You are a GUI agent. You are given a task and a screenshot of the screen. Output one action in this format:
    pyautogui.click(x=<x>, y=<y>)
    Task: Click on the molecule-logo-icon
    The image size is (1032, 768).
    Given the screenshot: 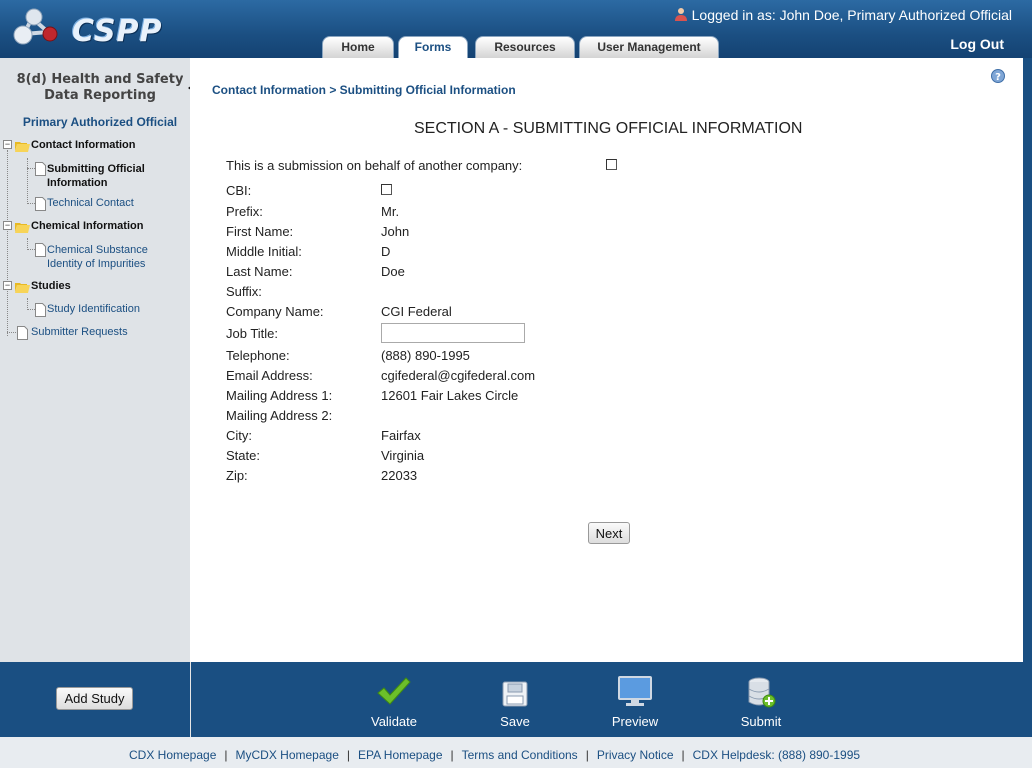 What is the action you would take?
    pyautogui.click(x=35, y=26)
    